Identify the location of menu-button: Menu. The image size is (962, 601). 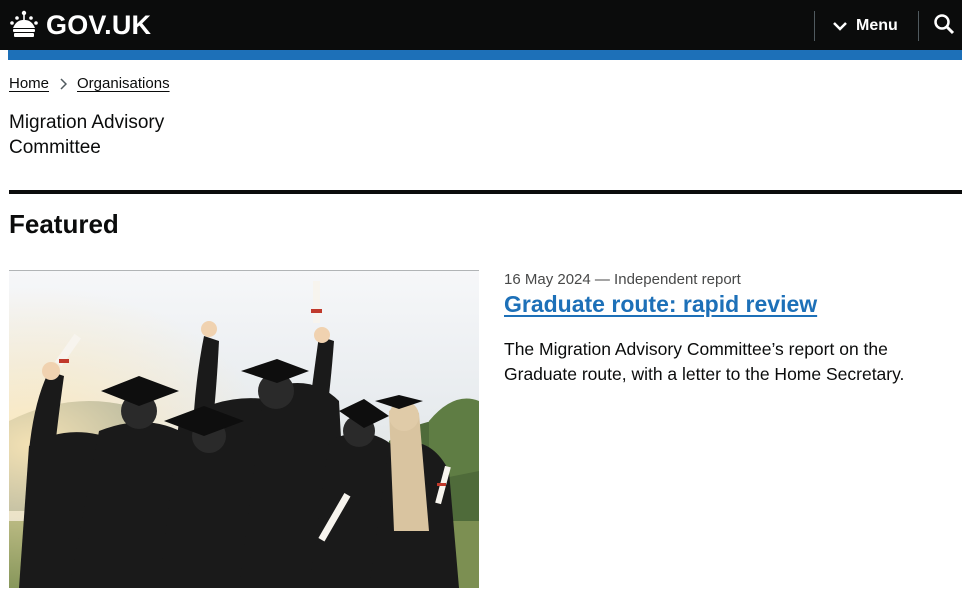
(865, 26).